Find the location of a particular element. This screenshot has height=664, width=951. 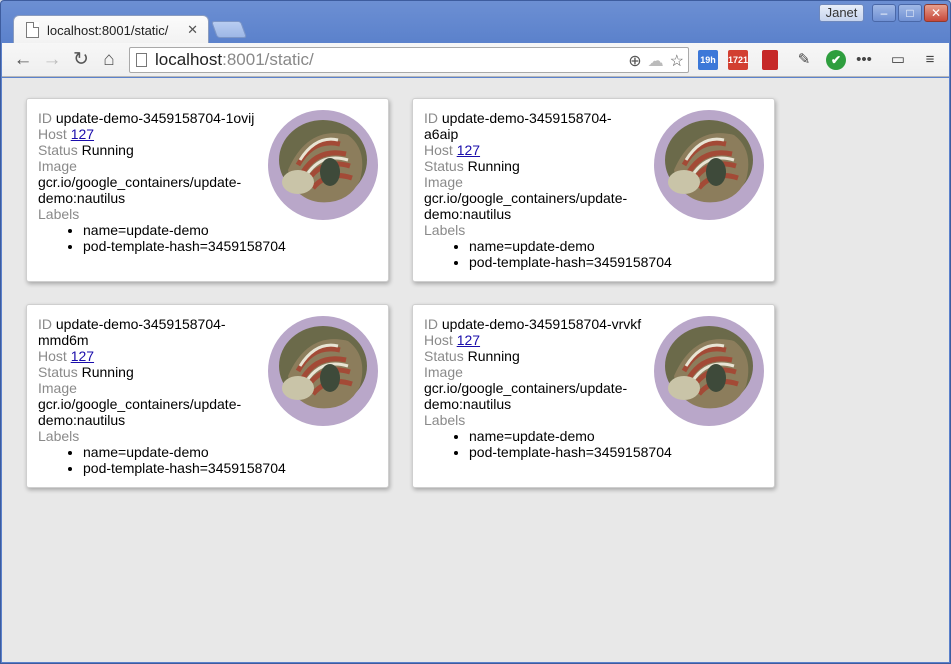

tab-close-icon: ✕ is located at coordinates (192, 30).